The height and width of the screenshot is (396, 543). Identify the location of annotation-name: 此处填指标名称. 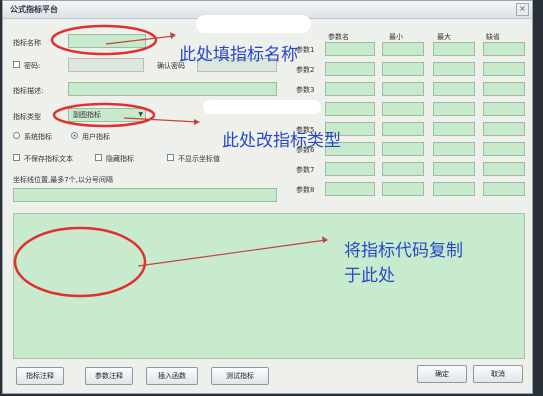
(238, 55).